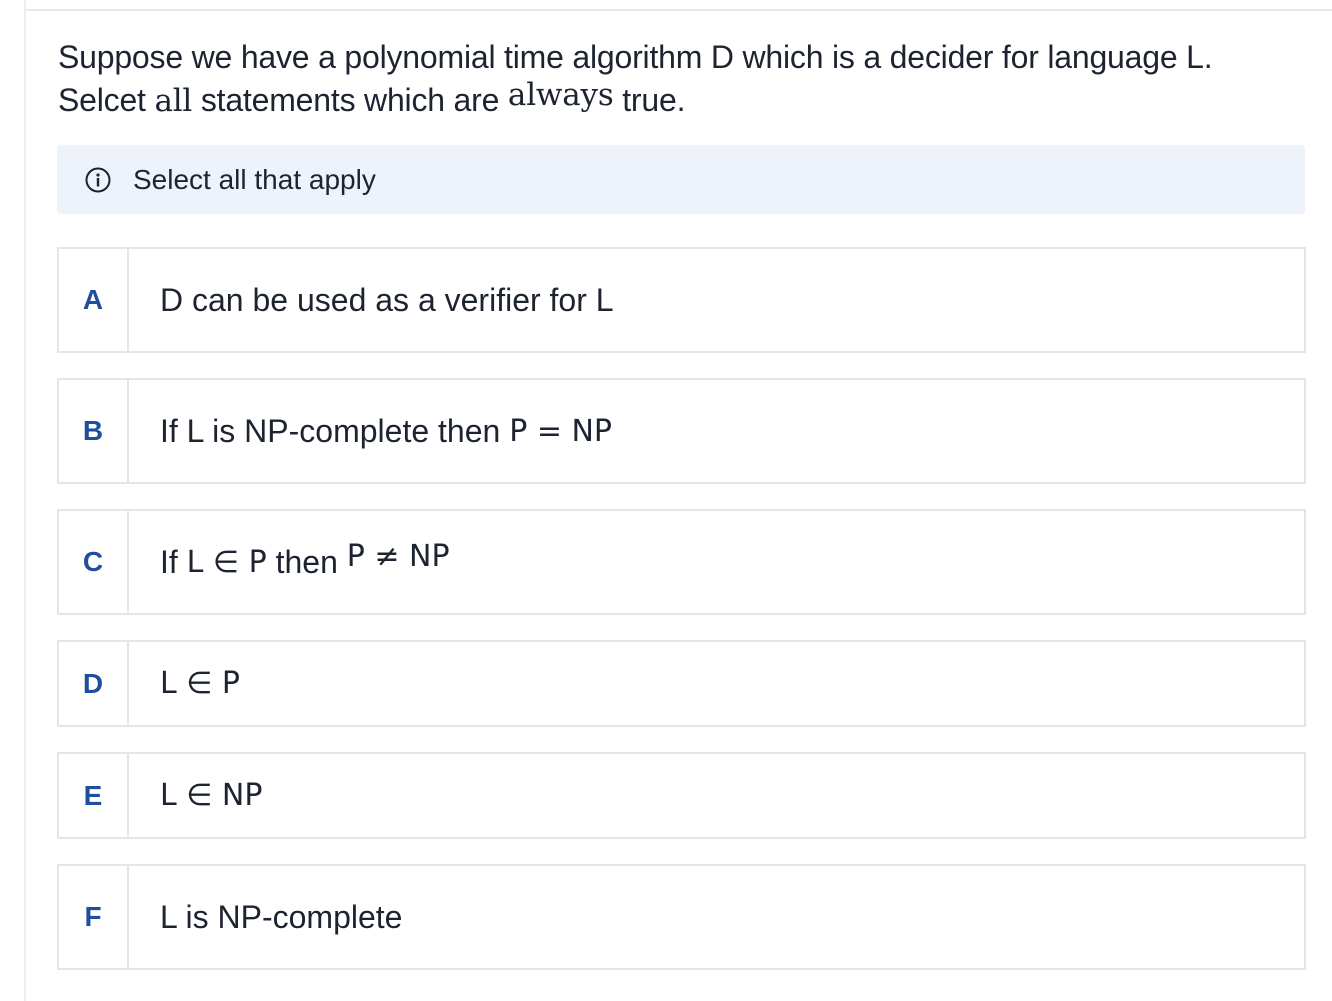  What do you see at coordinates (681, 179) in the screenshot?
I see `select-all-hint: Select all that apply` at bounding box center [681, 179].